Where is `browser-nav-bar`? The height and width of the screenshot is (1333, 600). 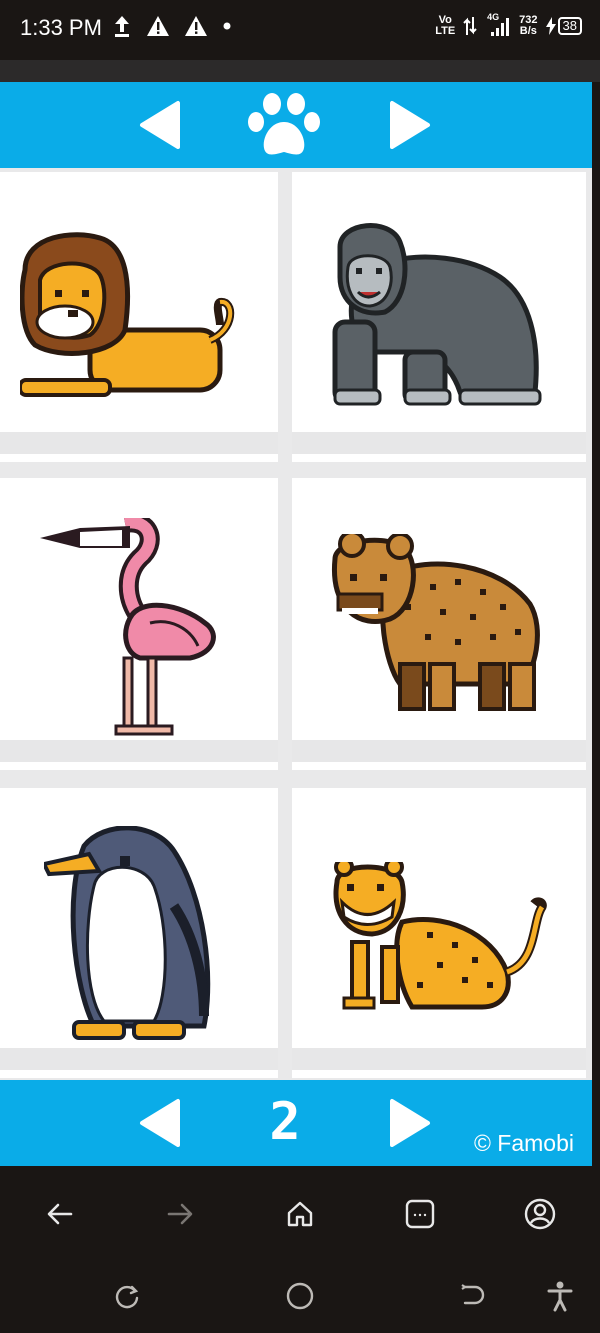
browser-nav-bar is located at coordinates (300, 1214).